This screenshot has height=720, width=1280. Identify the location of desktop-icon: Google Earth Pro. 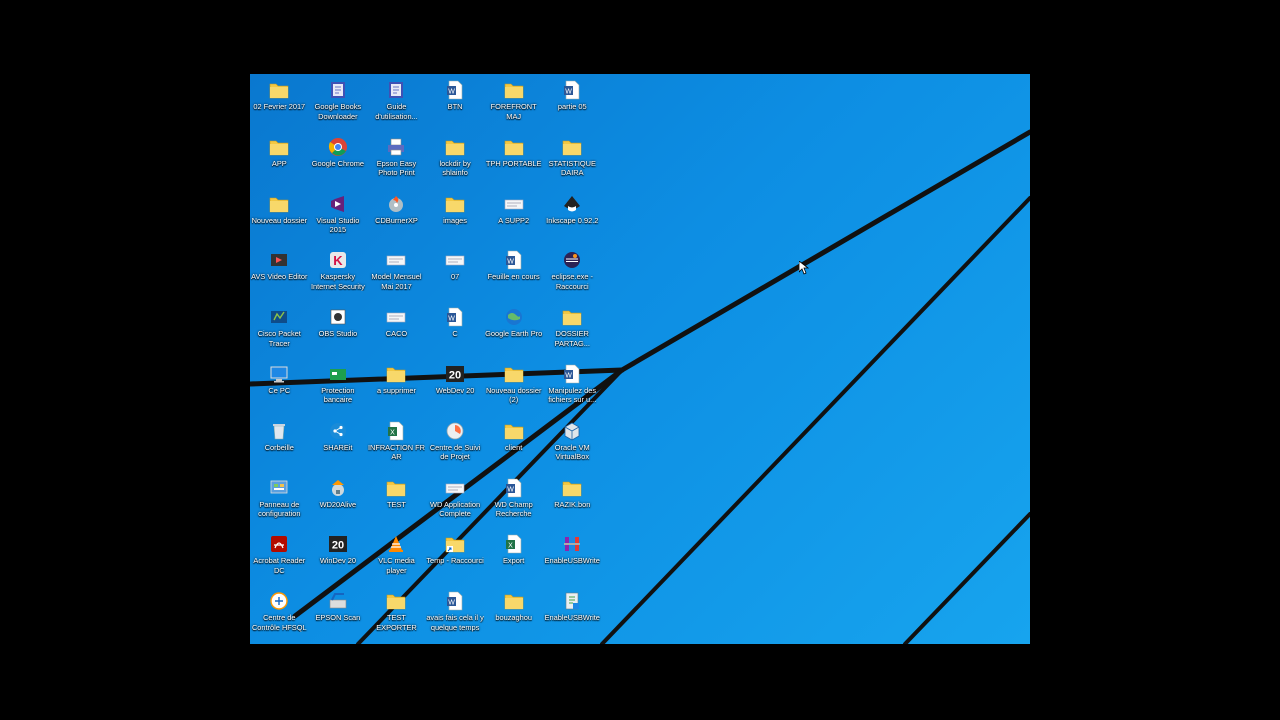
(513, 333).